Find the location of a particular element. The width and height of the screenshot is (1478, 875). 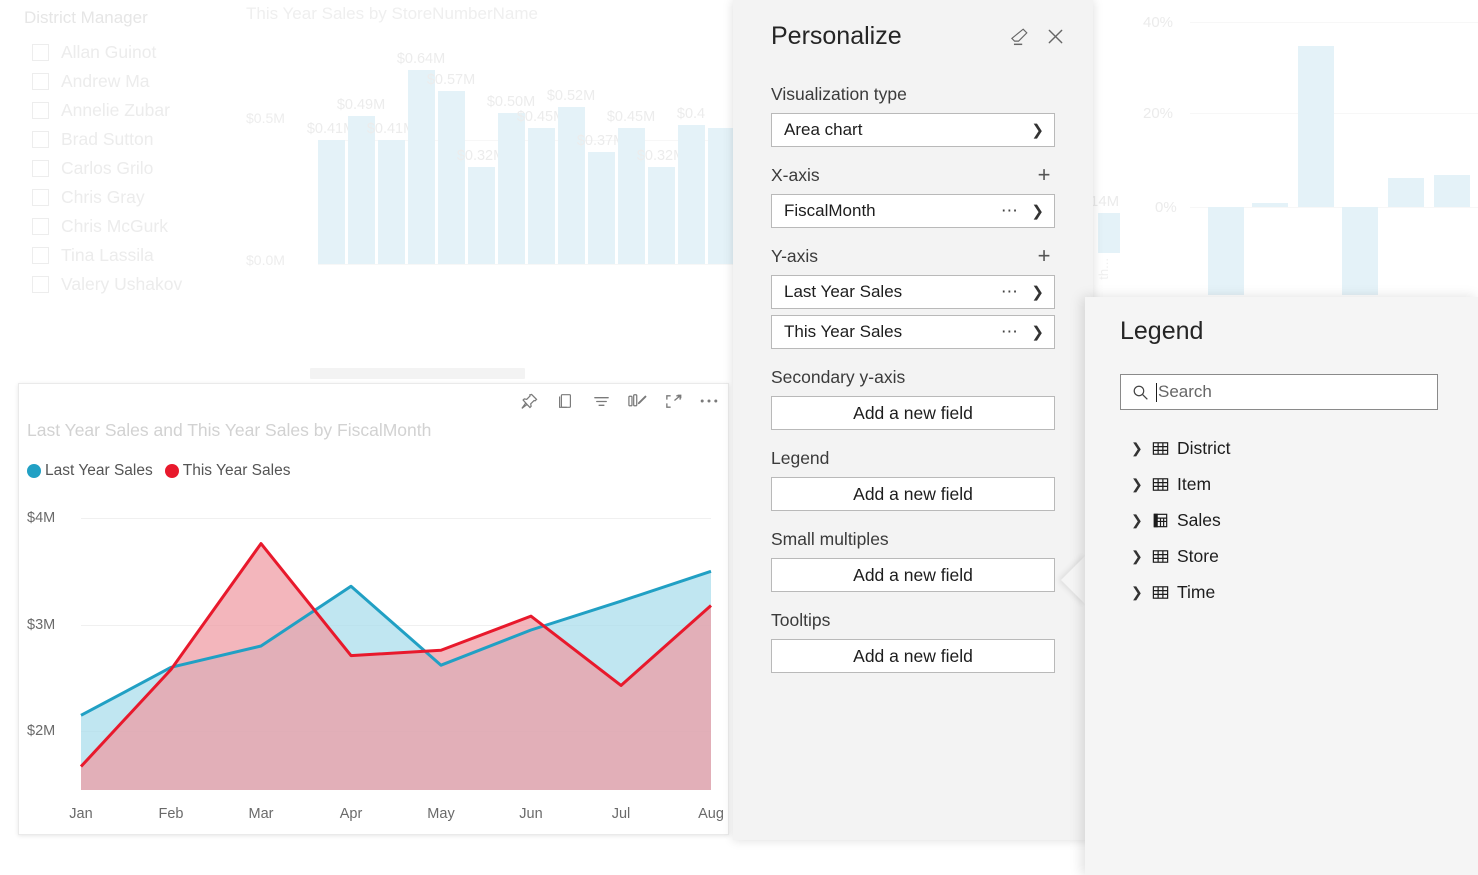

legend-search-input: Search is located at coordinates (1279, 392).